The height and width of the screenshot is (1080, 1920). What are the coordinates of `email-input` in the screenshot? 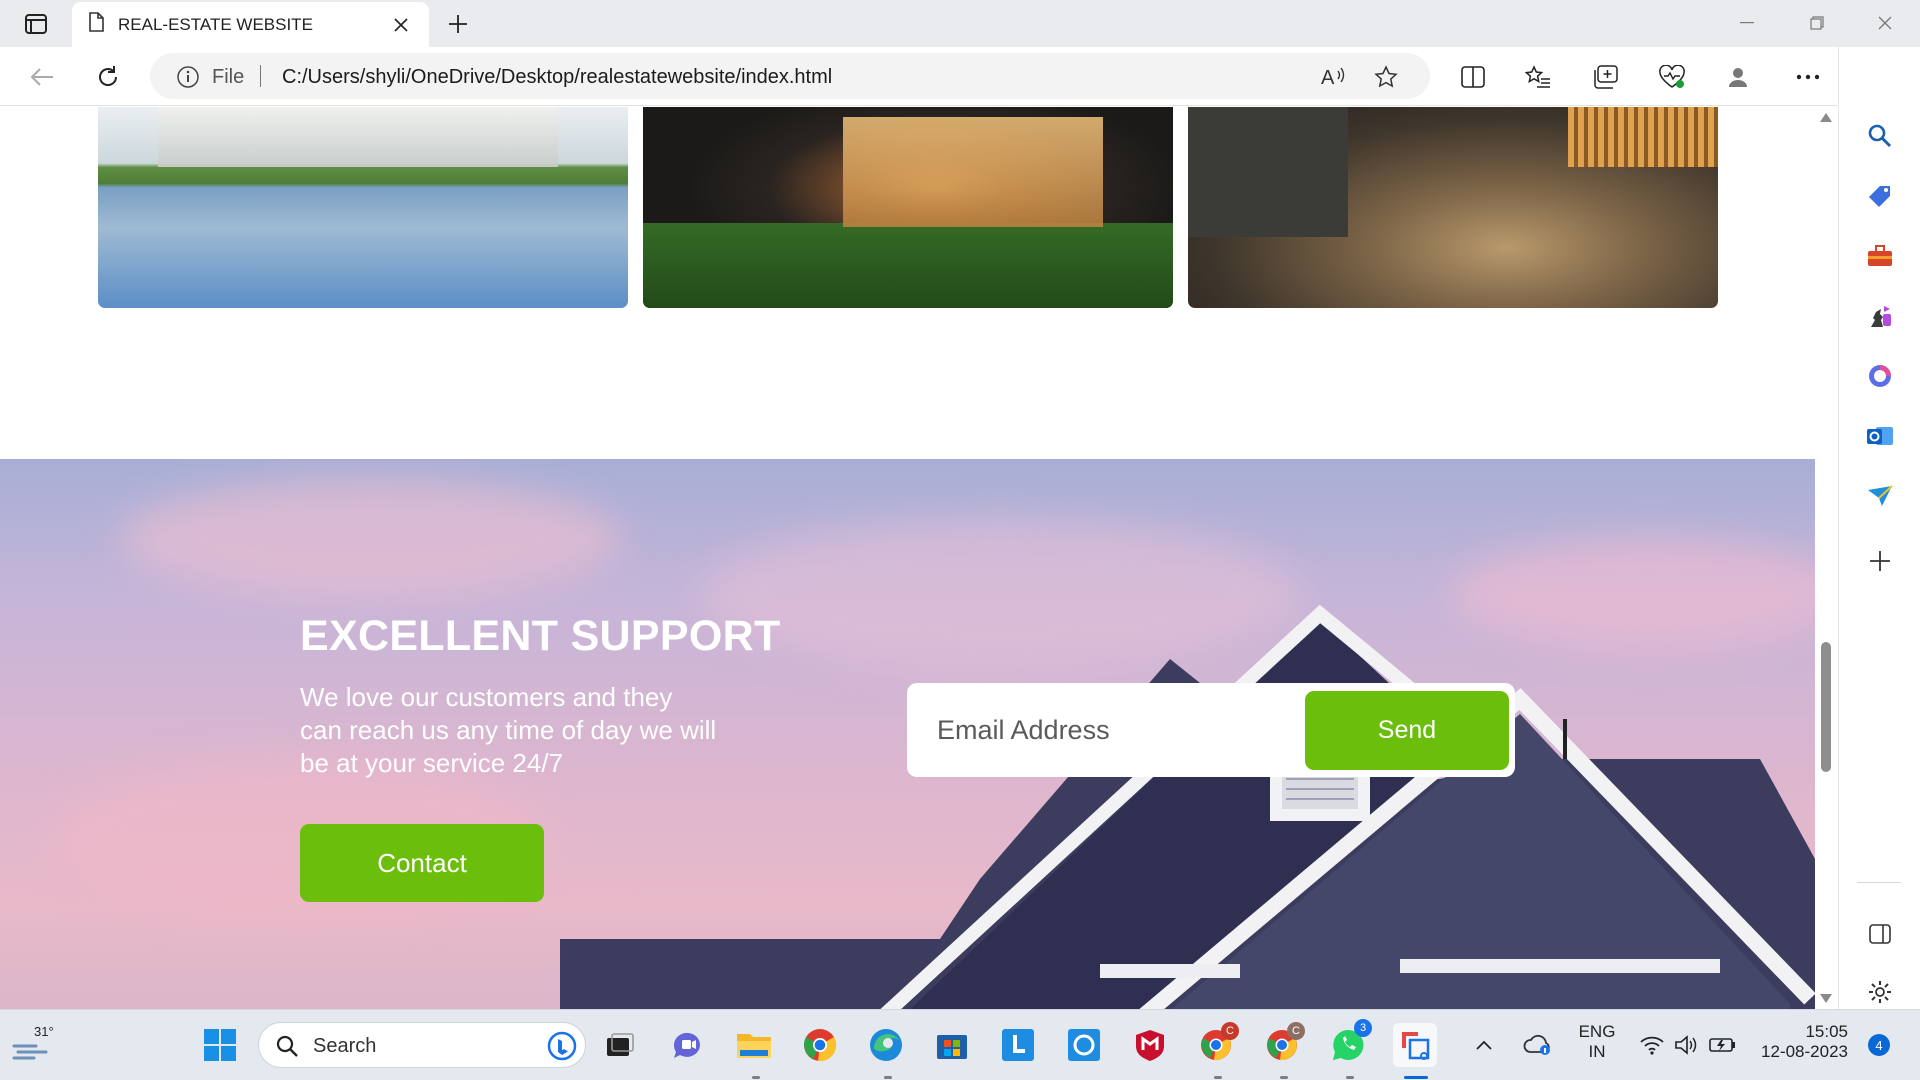 It's located at (1112, 730).